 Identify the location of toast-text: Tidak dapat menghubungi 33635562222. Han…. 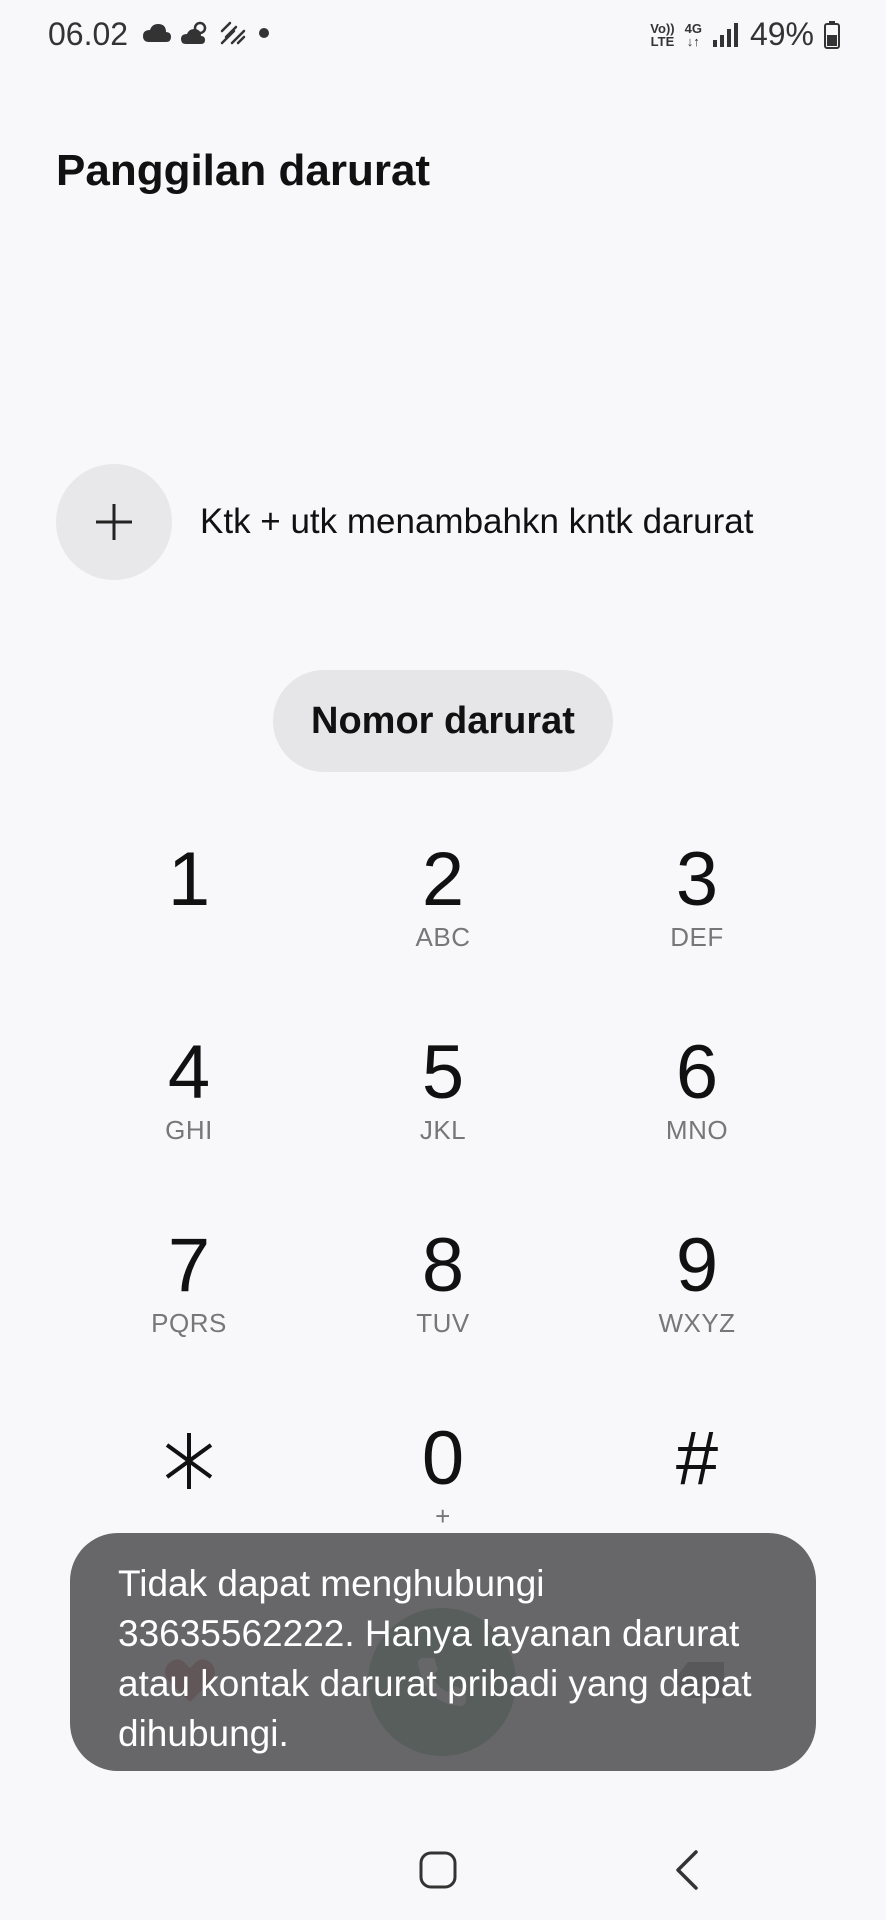
(435, 1658).